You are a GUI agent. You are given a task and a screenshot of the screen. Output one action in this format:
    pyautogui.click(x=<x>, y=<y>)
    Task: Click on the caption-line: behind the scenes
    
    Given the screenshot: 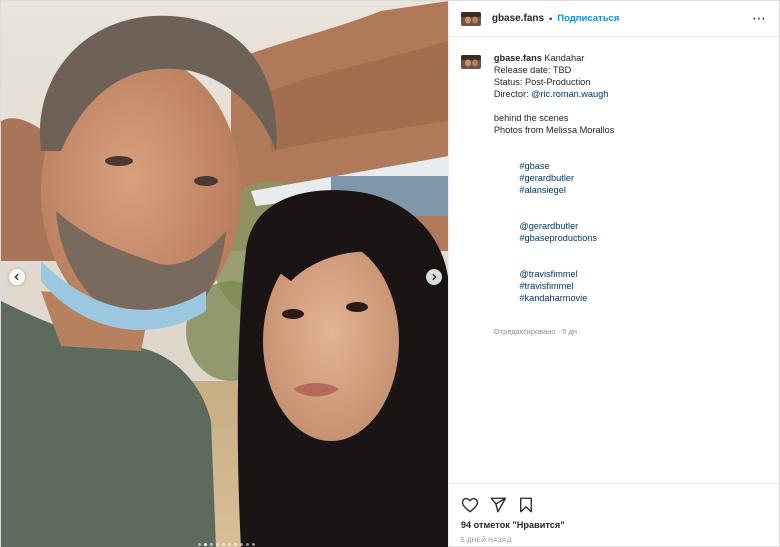 What is the action you would take?
    pyautogui.click(x=531, y=118)
    